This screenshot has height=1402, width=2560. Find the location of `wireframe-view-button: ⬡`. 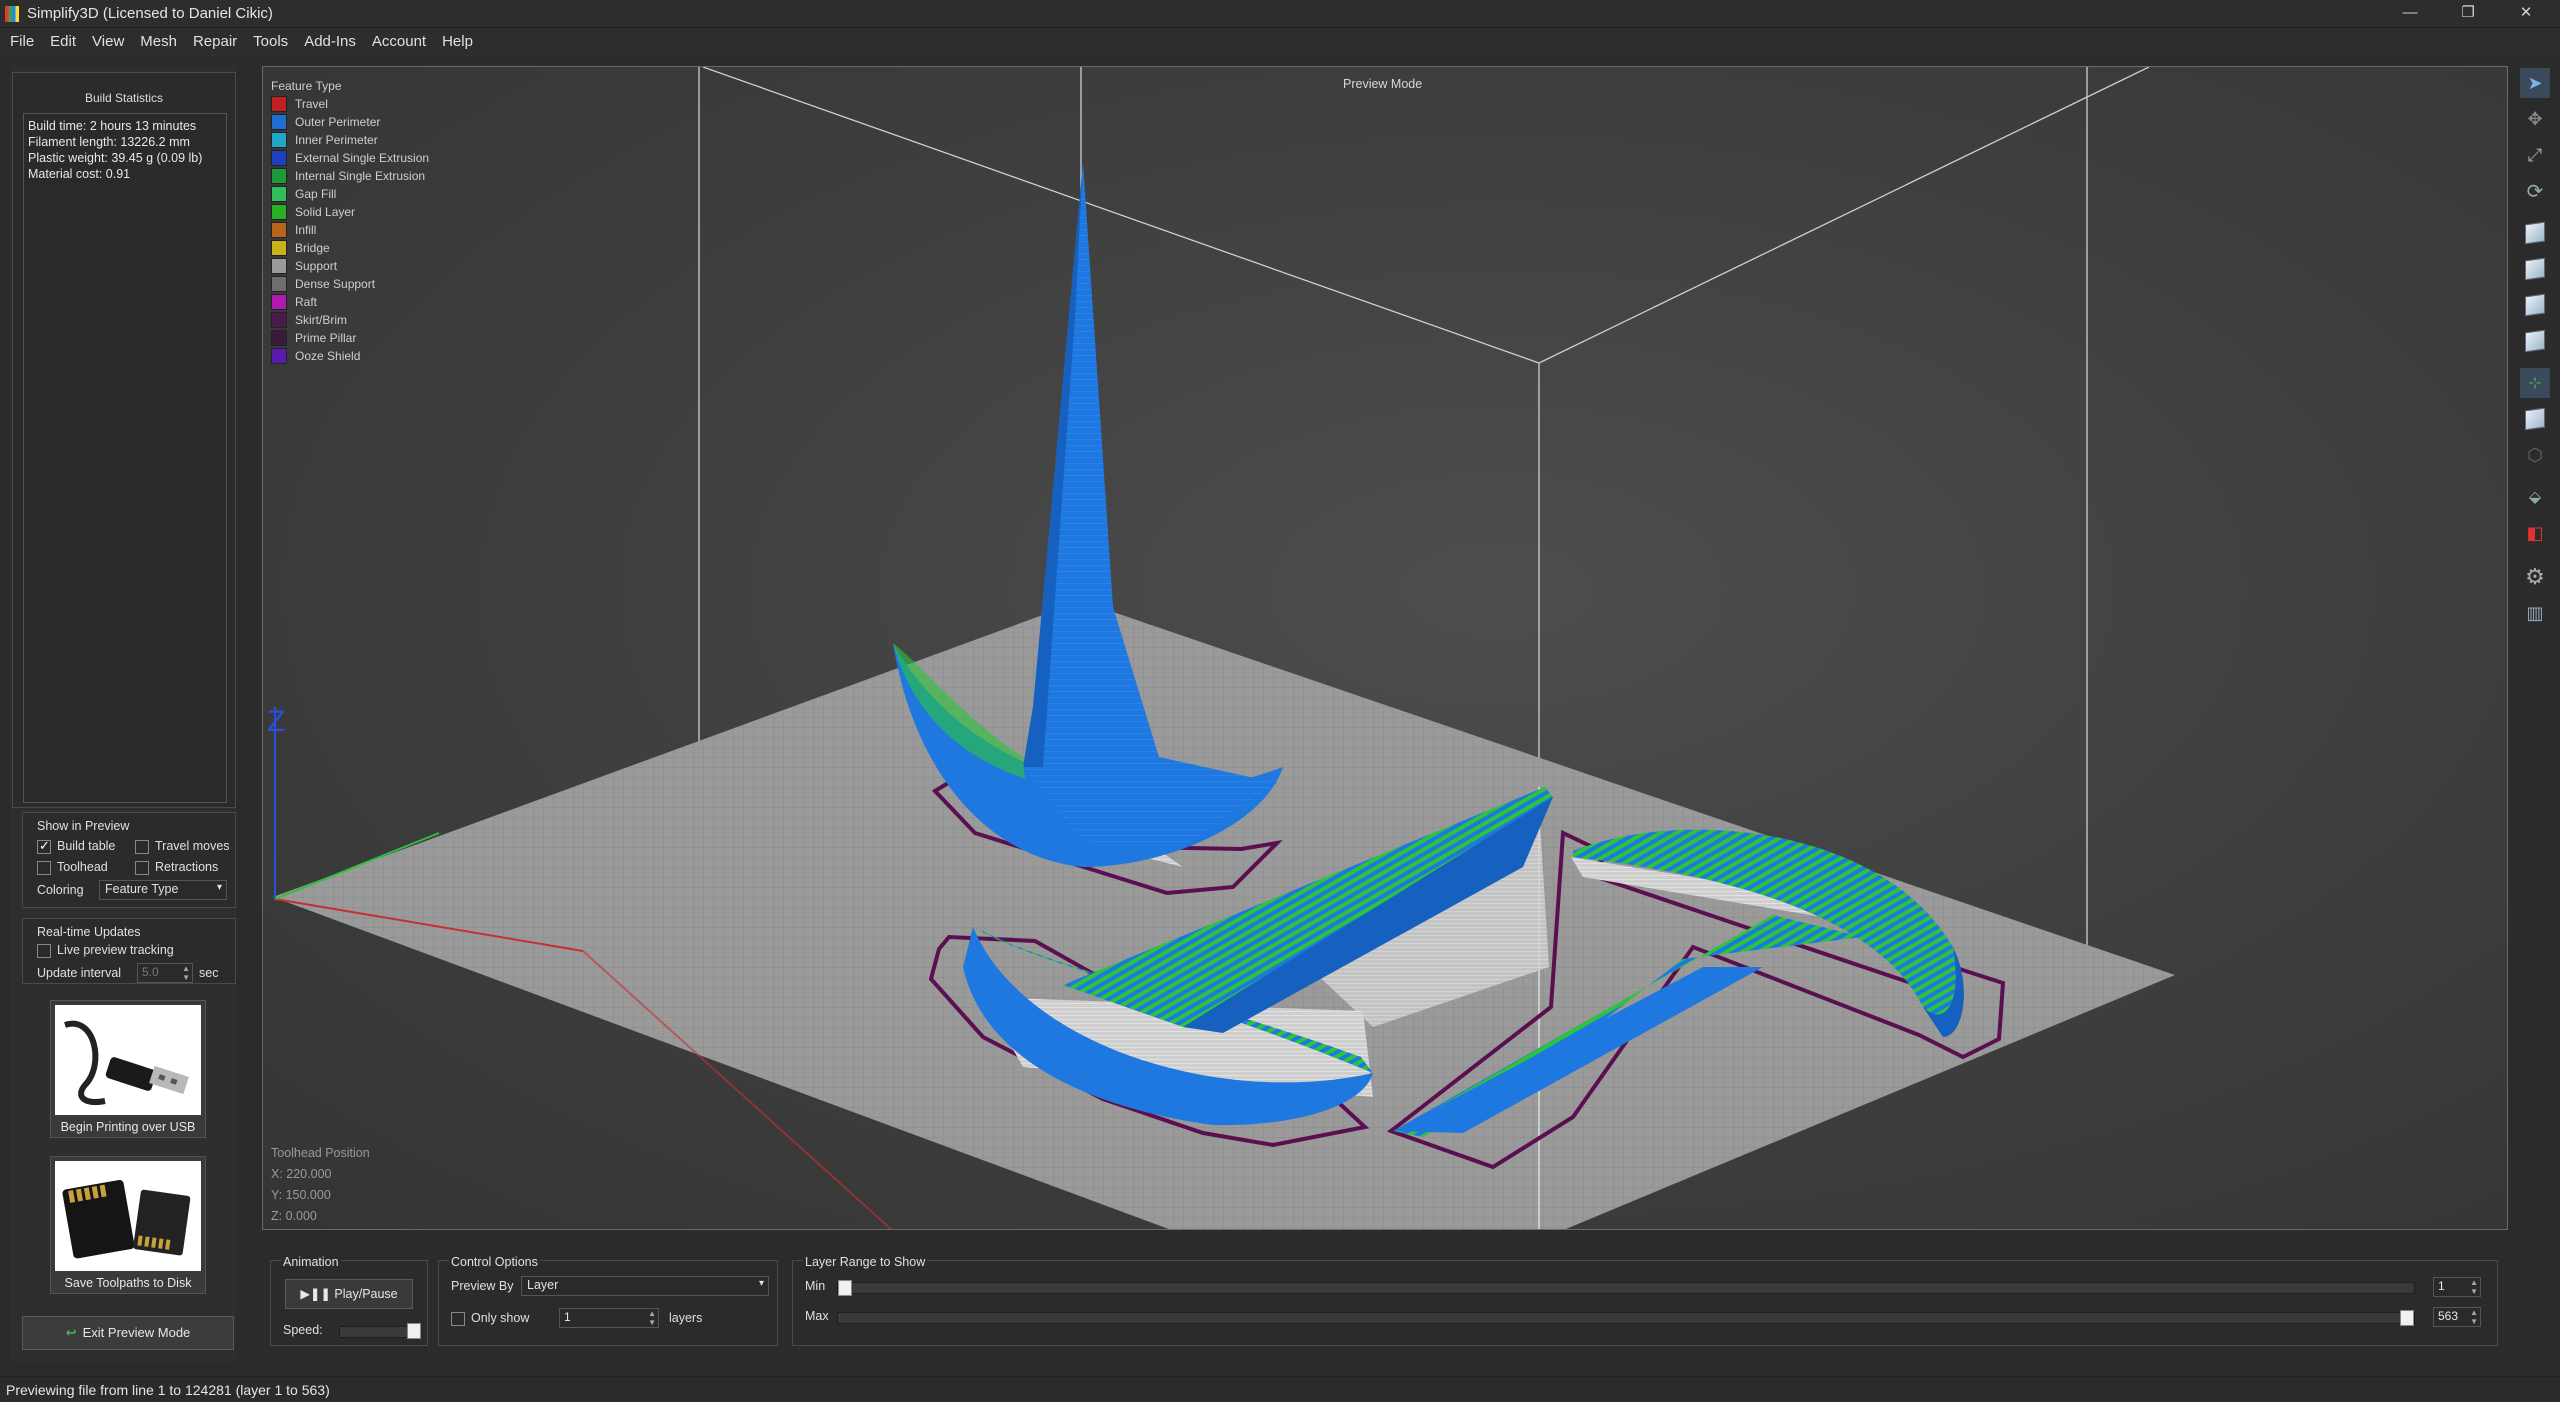

wireframe-view-button: ⬡ is located at coordinates (2535, 455).